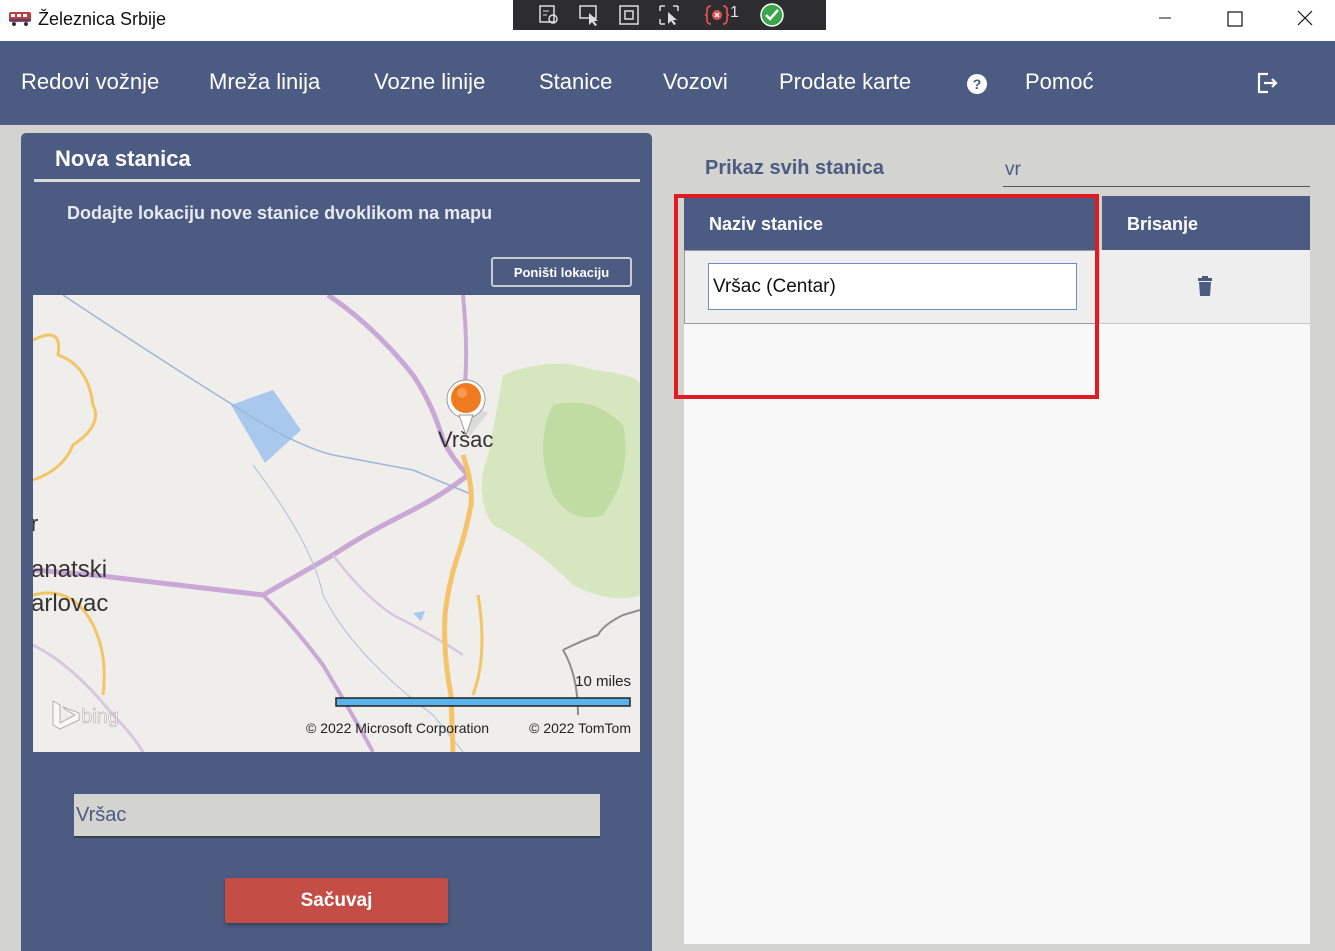 This screenshot has height=951, width=1335. Describe the element at coordinates (1165, 19) in the screenshot. I see `minimize-icon` at that location.